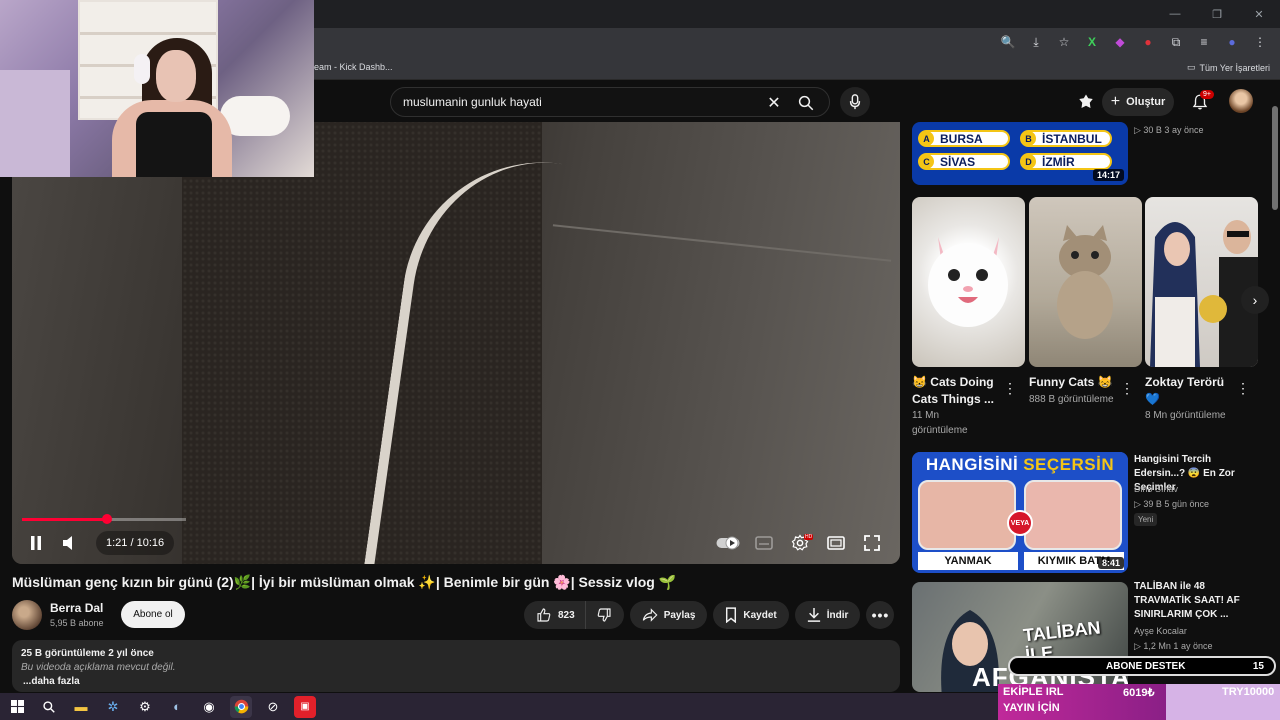 The width and height of the screenshot is (1280, 720). What do you see at coordinates (305, 706) in the screenshot?
I see `streamlabs-icon: ▣` at bounding box center [305, 706].